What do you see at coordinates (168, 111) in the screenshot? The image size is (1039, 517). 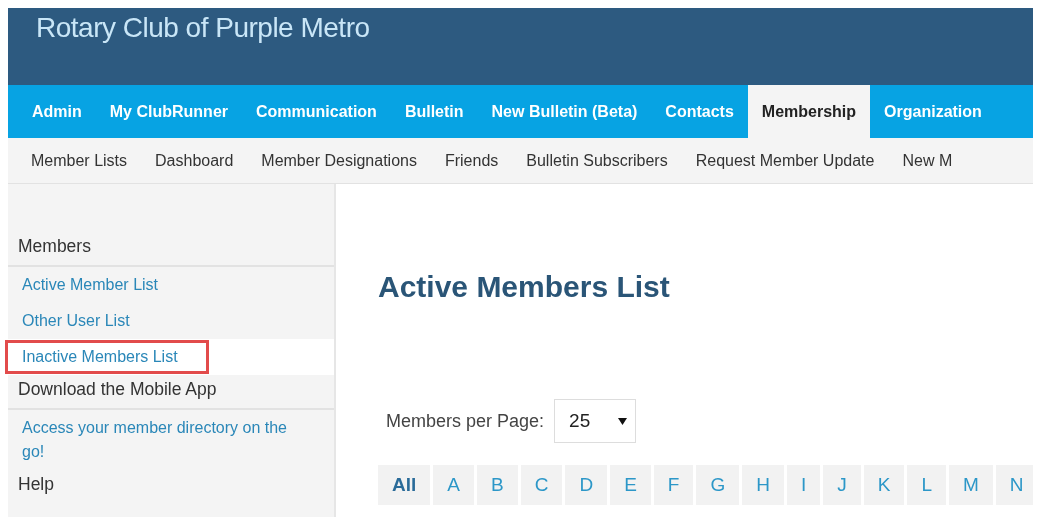 I see `nav-tab: My ClubRunner` at bounding box center [168, 111].